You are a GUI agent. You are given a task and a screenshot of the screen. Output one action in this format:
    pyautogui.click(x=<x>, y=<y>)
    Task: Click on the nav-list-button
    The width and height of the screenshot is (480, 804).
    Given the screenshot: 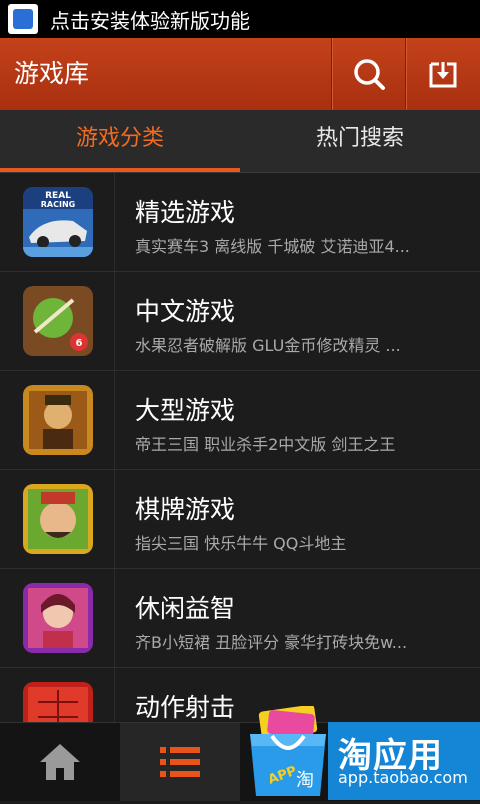 What is the action you would take?
    pyautogui.click(x=180, y=762)
    